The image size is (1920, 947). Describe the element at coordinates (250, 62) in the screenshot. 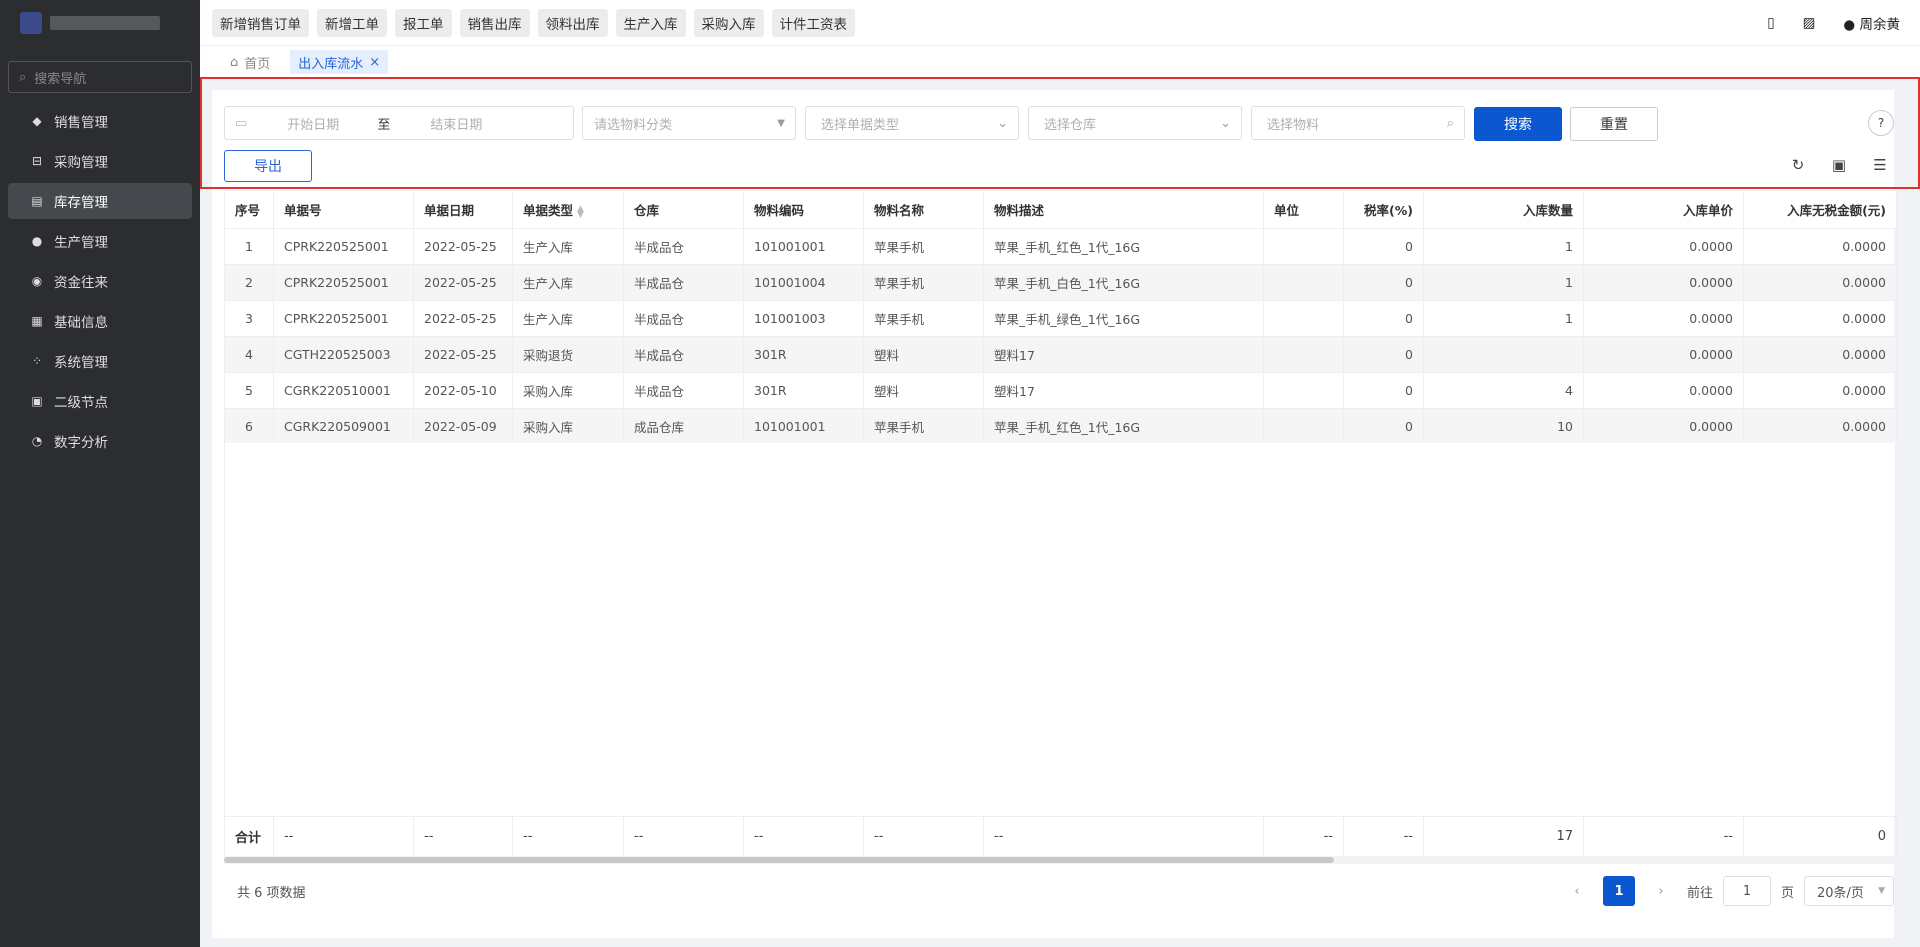

I see `tab-home: ⌂ 首页` at that location.